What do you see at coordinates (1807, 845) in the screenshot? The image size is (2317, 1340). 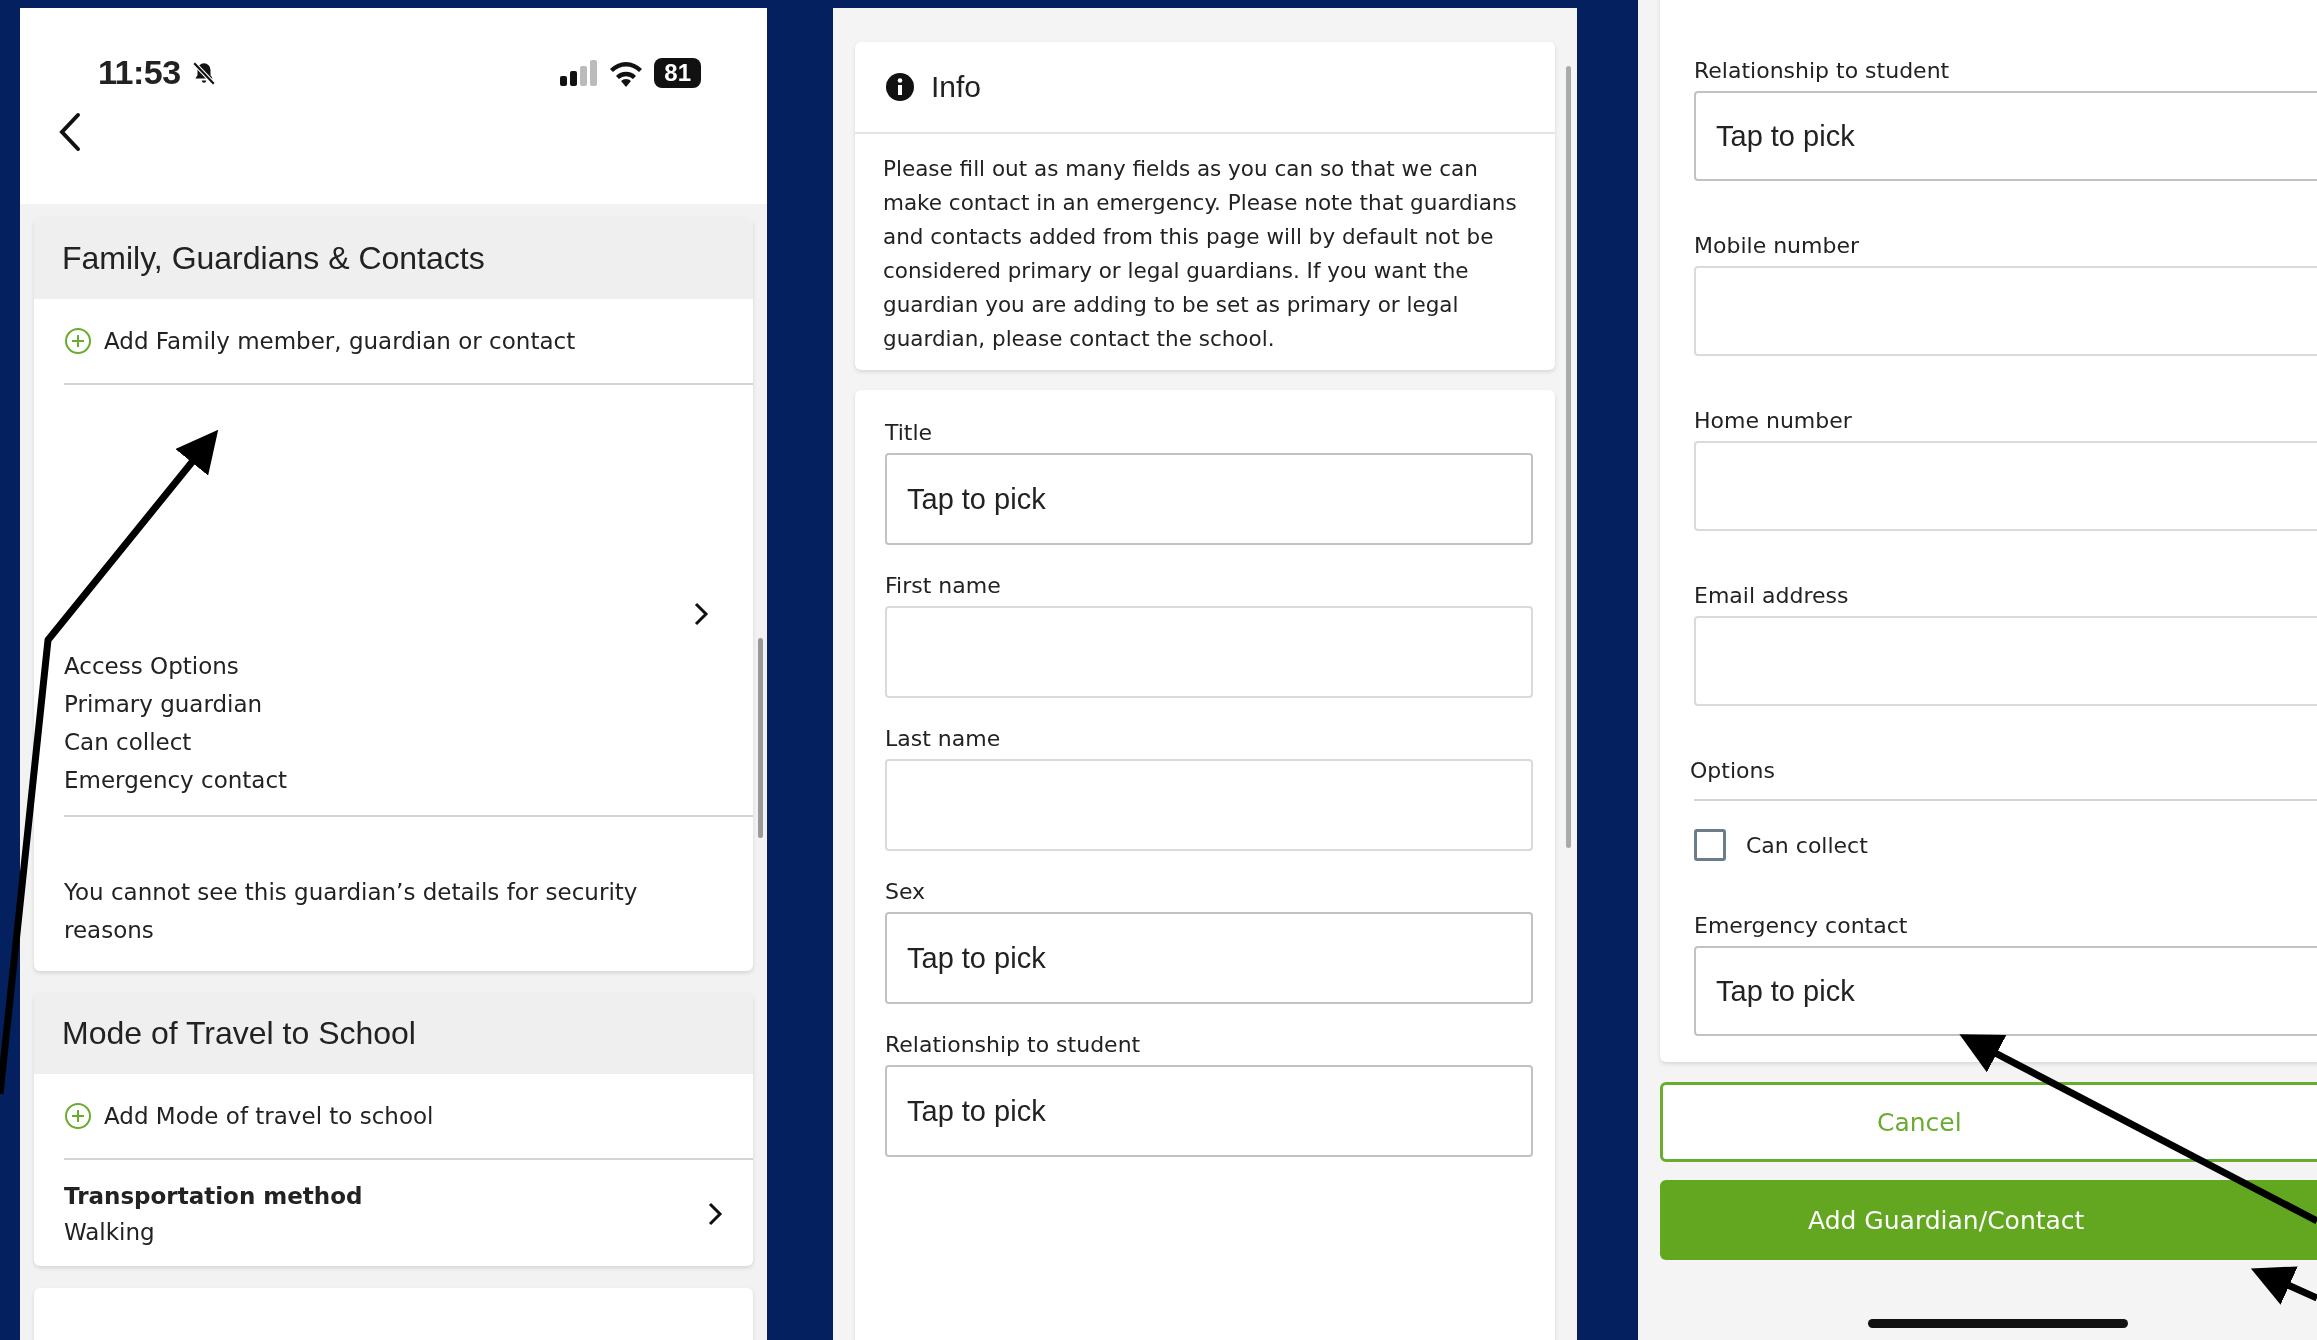 I see `checkbox-label: Can collect` at bounding box center [1807, 845].